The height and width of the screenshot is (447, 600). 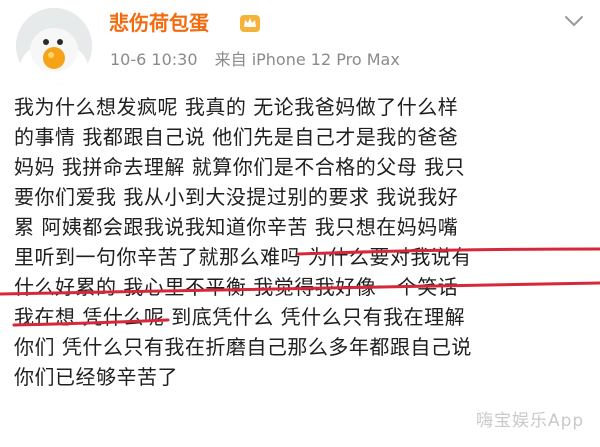 What do you see at coordinates (236, 107) in the screenshot?
I see `post-line: 我为什么想发疯呢 我真的 无论我爸妈做了什么样` at bounding box center [236, 107].